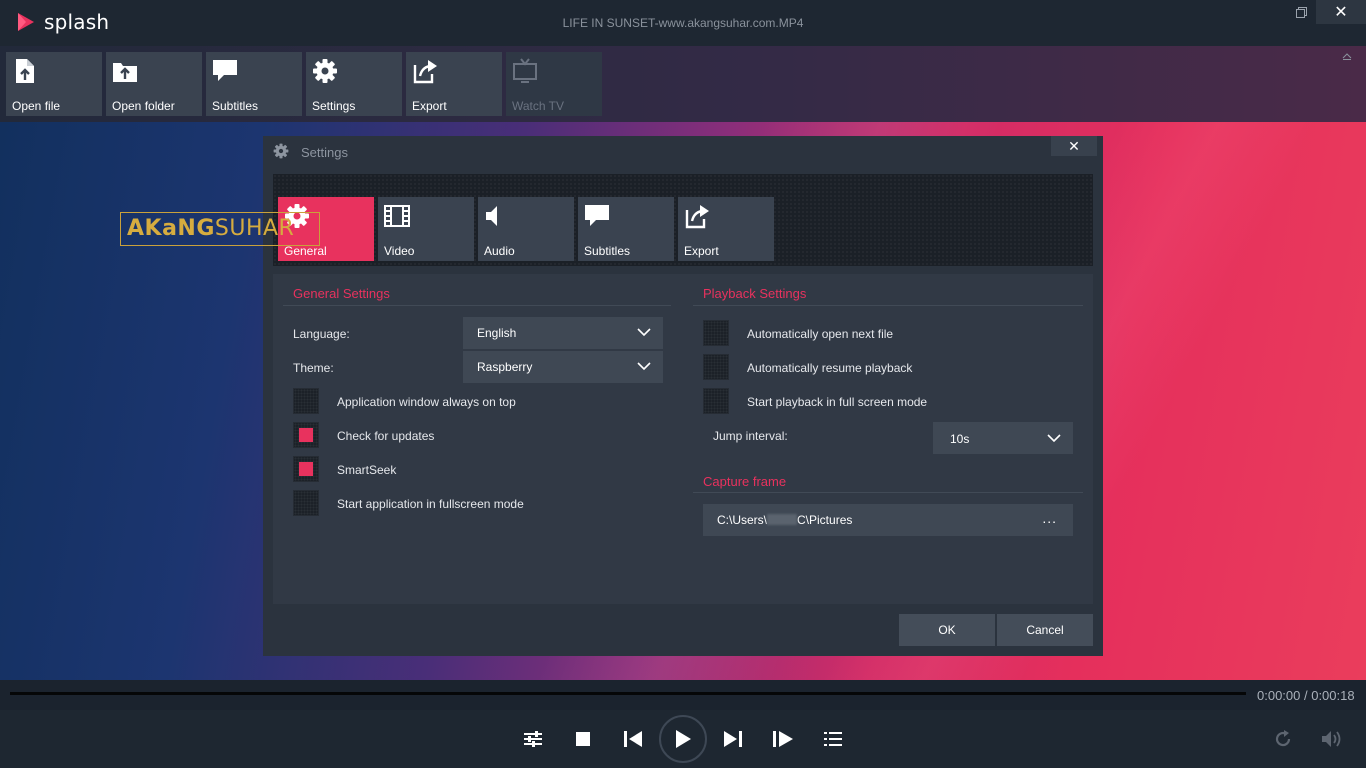 This screenshot has height=768, width=1366. I want to click on seek-bar, so click(628, 693).